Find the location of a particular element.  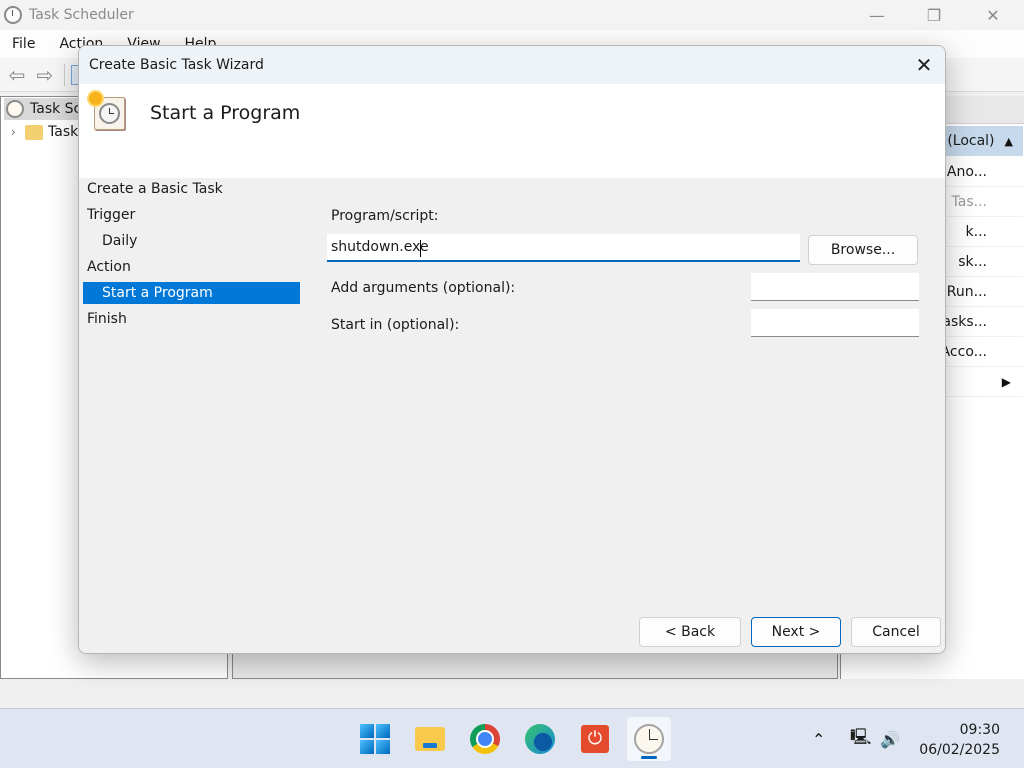

toolbar-separator is located at coordinates (64, 74).